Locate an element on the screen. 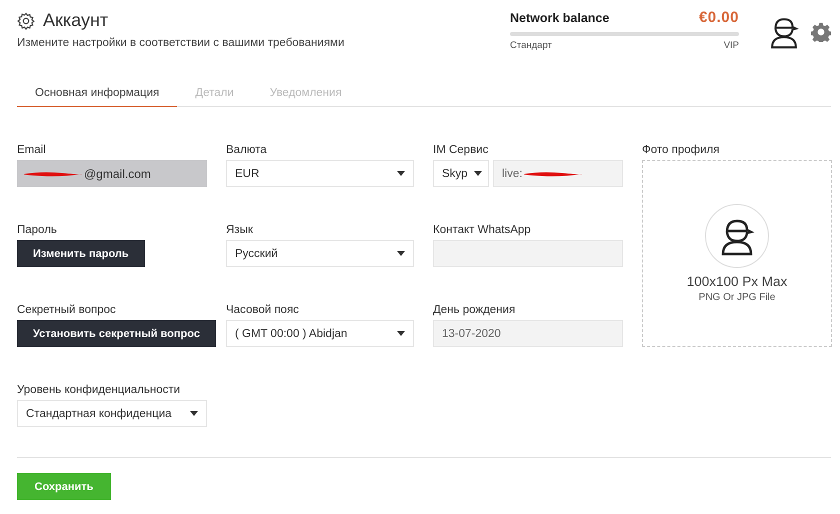  action-button: Изменить пароль is located at coordinates (81, 253).